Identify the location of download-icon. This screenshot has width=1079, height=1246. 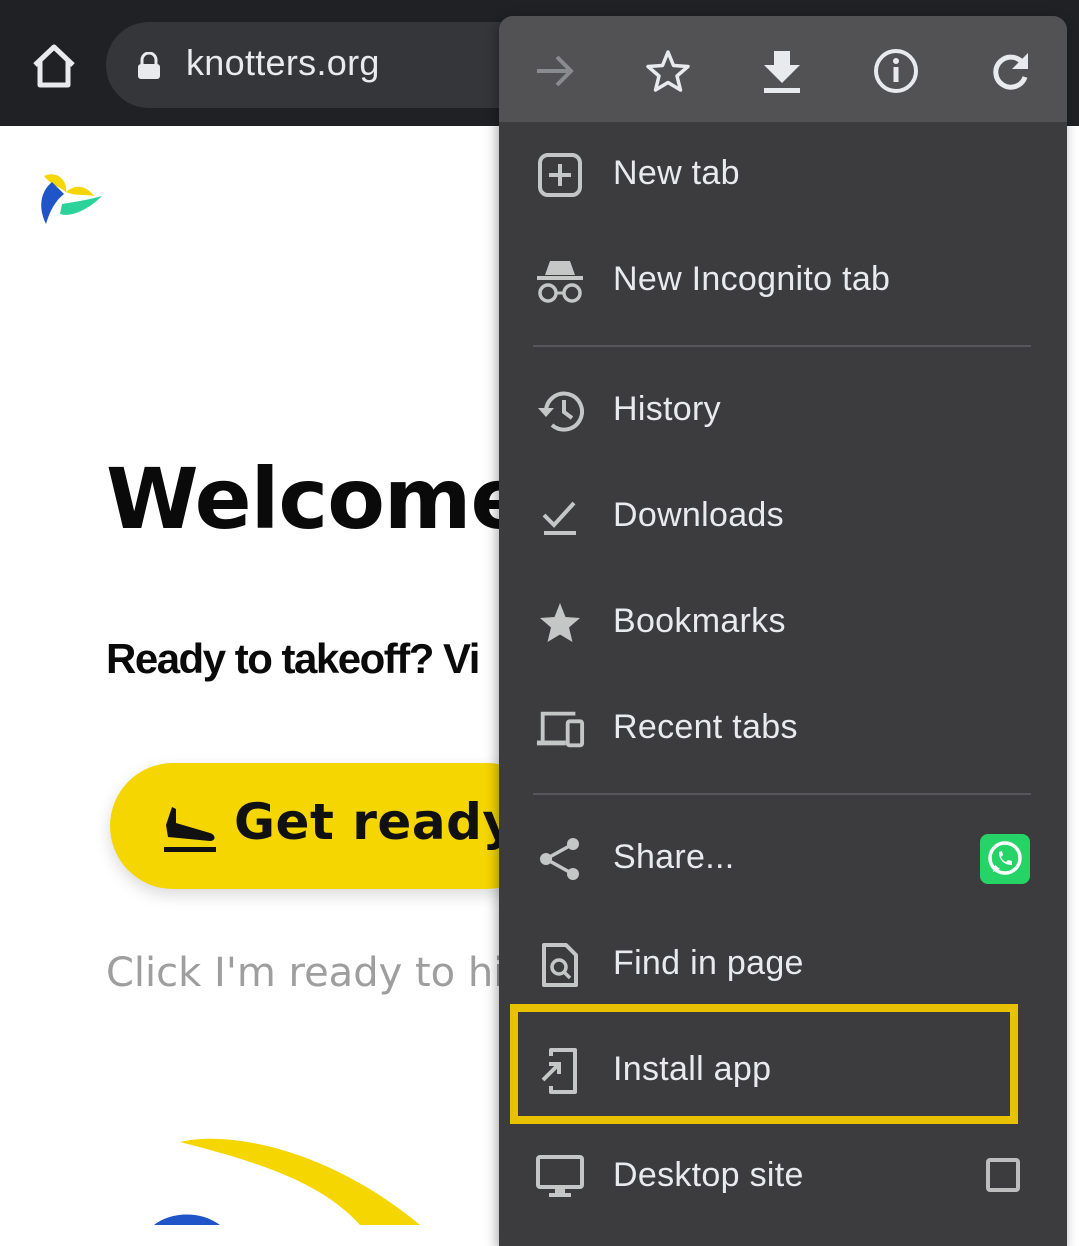
(782, 71).